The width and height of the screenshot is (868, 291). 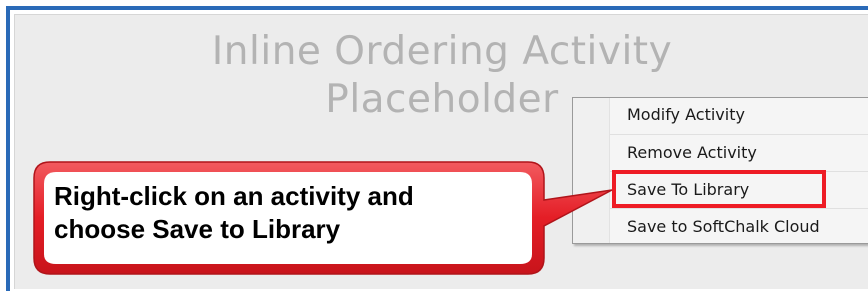 What do you see at coordinates (234, 196) in the screenshot?
I see `callout-line1: Right-click on an activity and` at bounding box center [234, 196].